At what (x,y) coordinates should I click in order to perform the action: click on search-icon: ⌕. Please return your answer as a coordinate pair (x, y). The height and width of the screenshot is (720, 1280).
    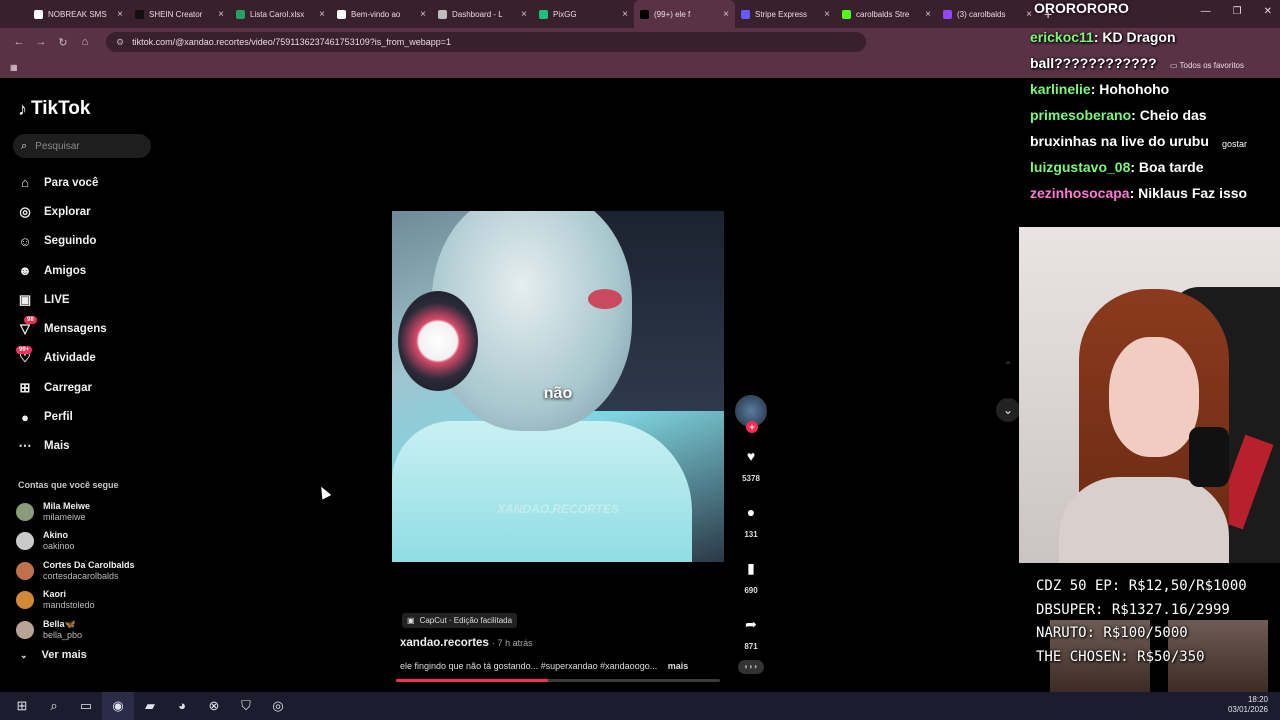
    Looking at the image, I should click on (54, 706).